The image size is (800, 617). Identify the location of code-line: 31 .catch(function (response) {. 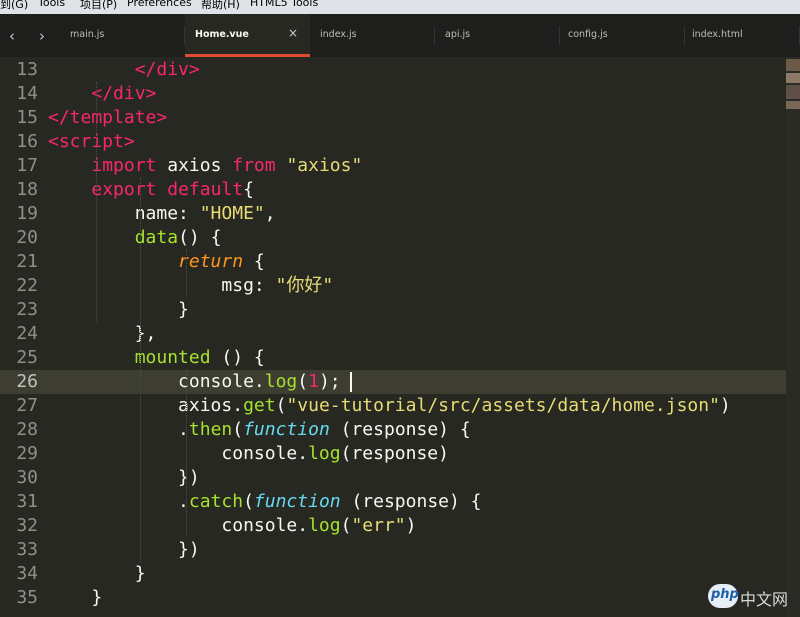
(393, 502).